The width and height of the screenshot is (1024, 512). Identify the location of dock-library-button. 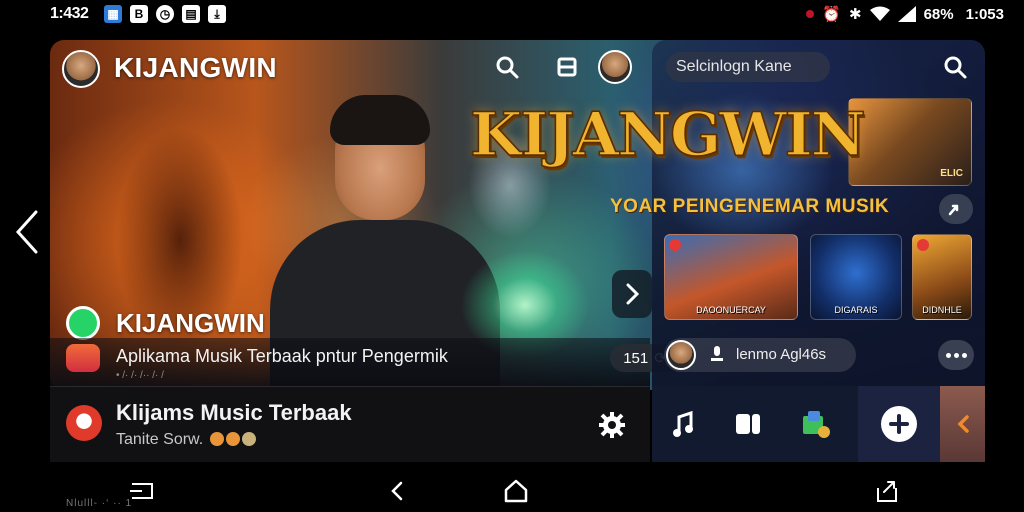
(816, 424).